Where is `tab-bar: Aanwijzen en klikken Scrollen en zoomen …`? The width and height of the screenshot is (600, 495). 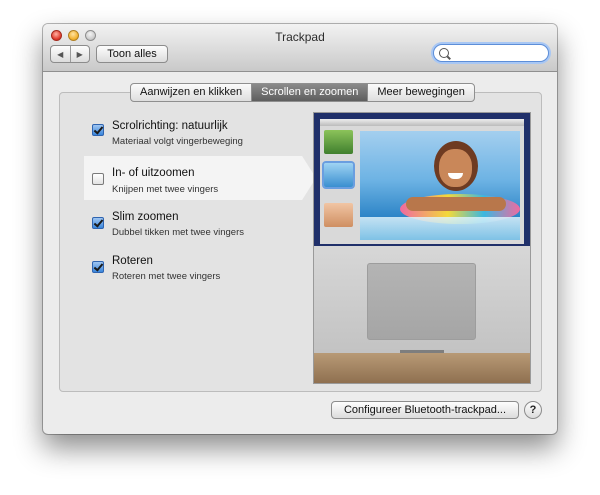 tab-bar: Aanwijzen en klikken Scrollen en zoomen … is located at coordinates (302, 92).